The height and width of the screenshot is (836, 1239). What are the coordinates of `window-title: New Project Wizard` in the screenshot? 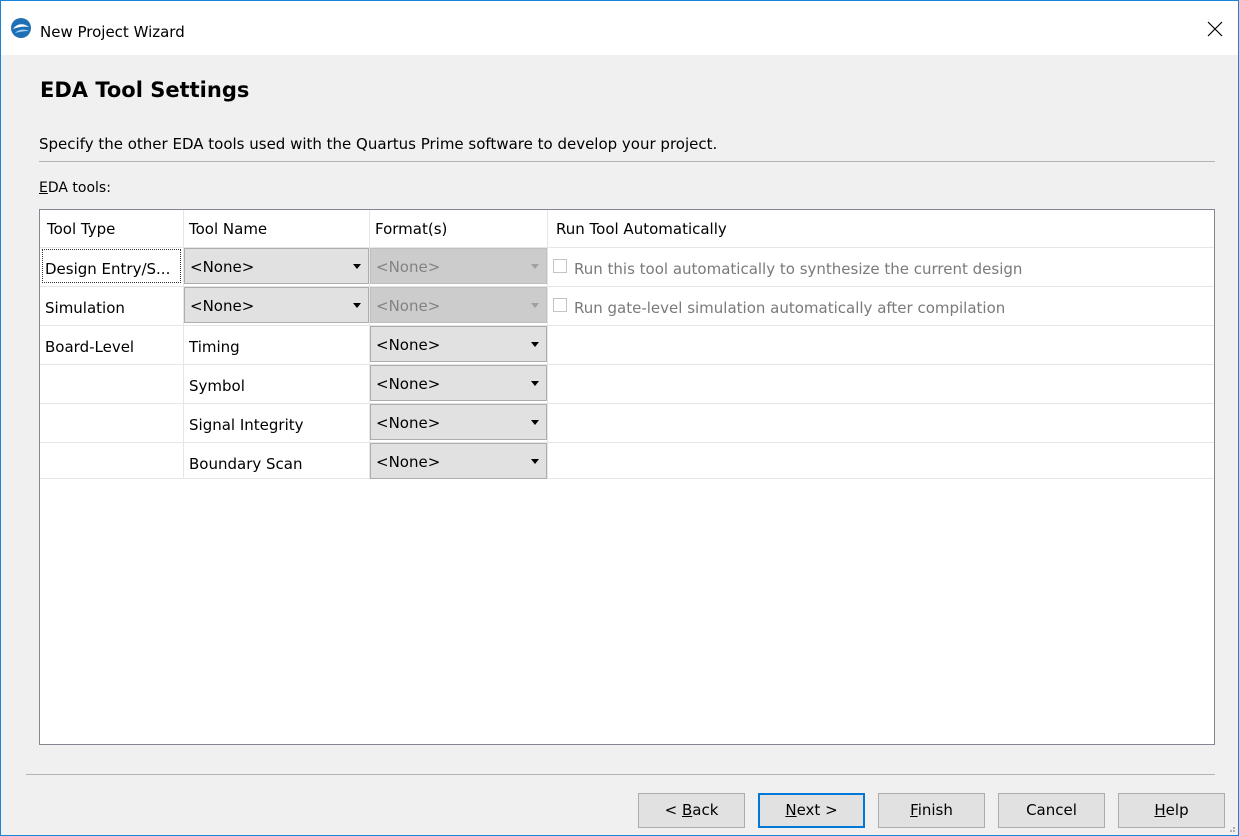 It's located at (112, 32).